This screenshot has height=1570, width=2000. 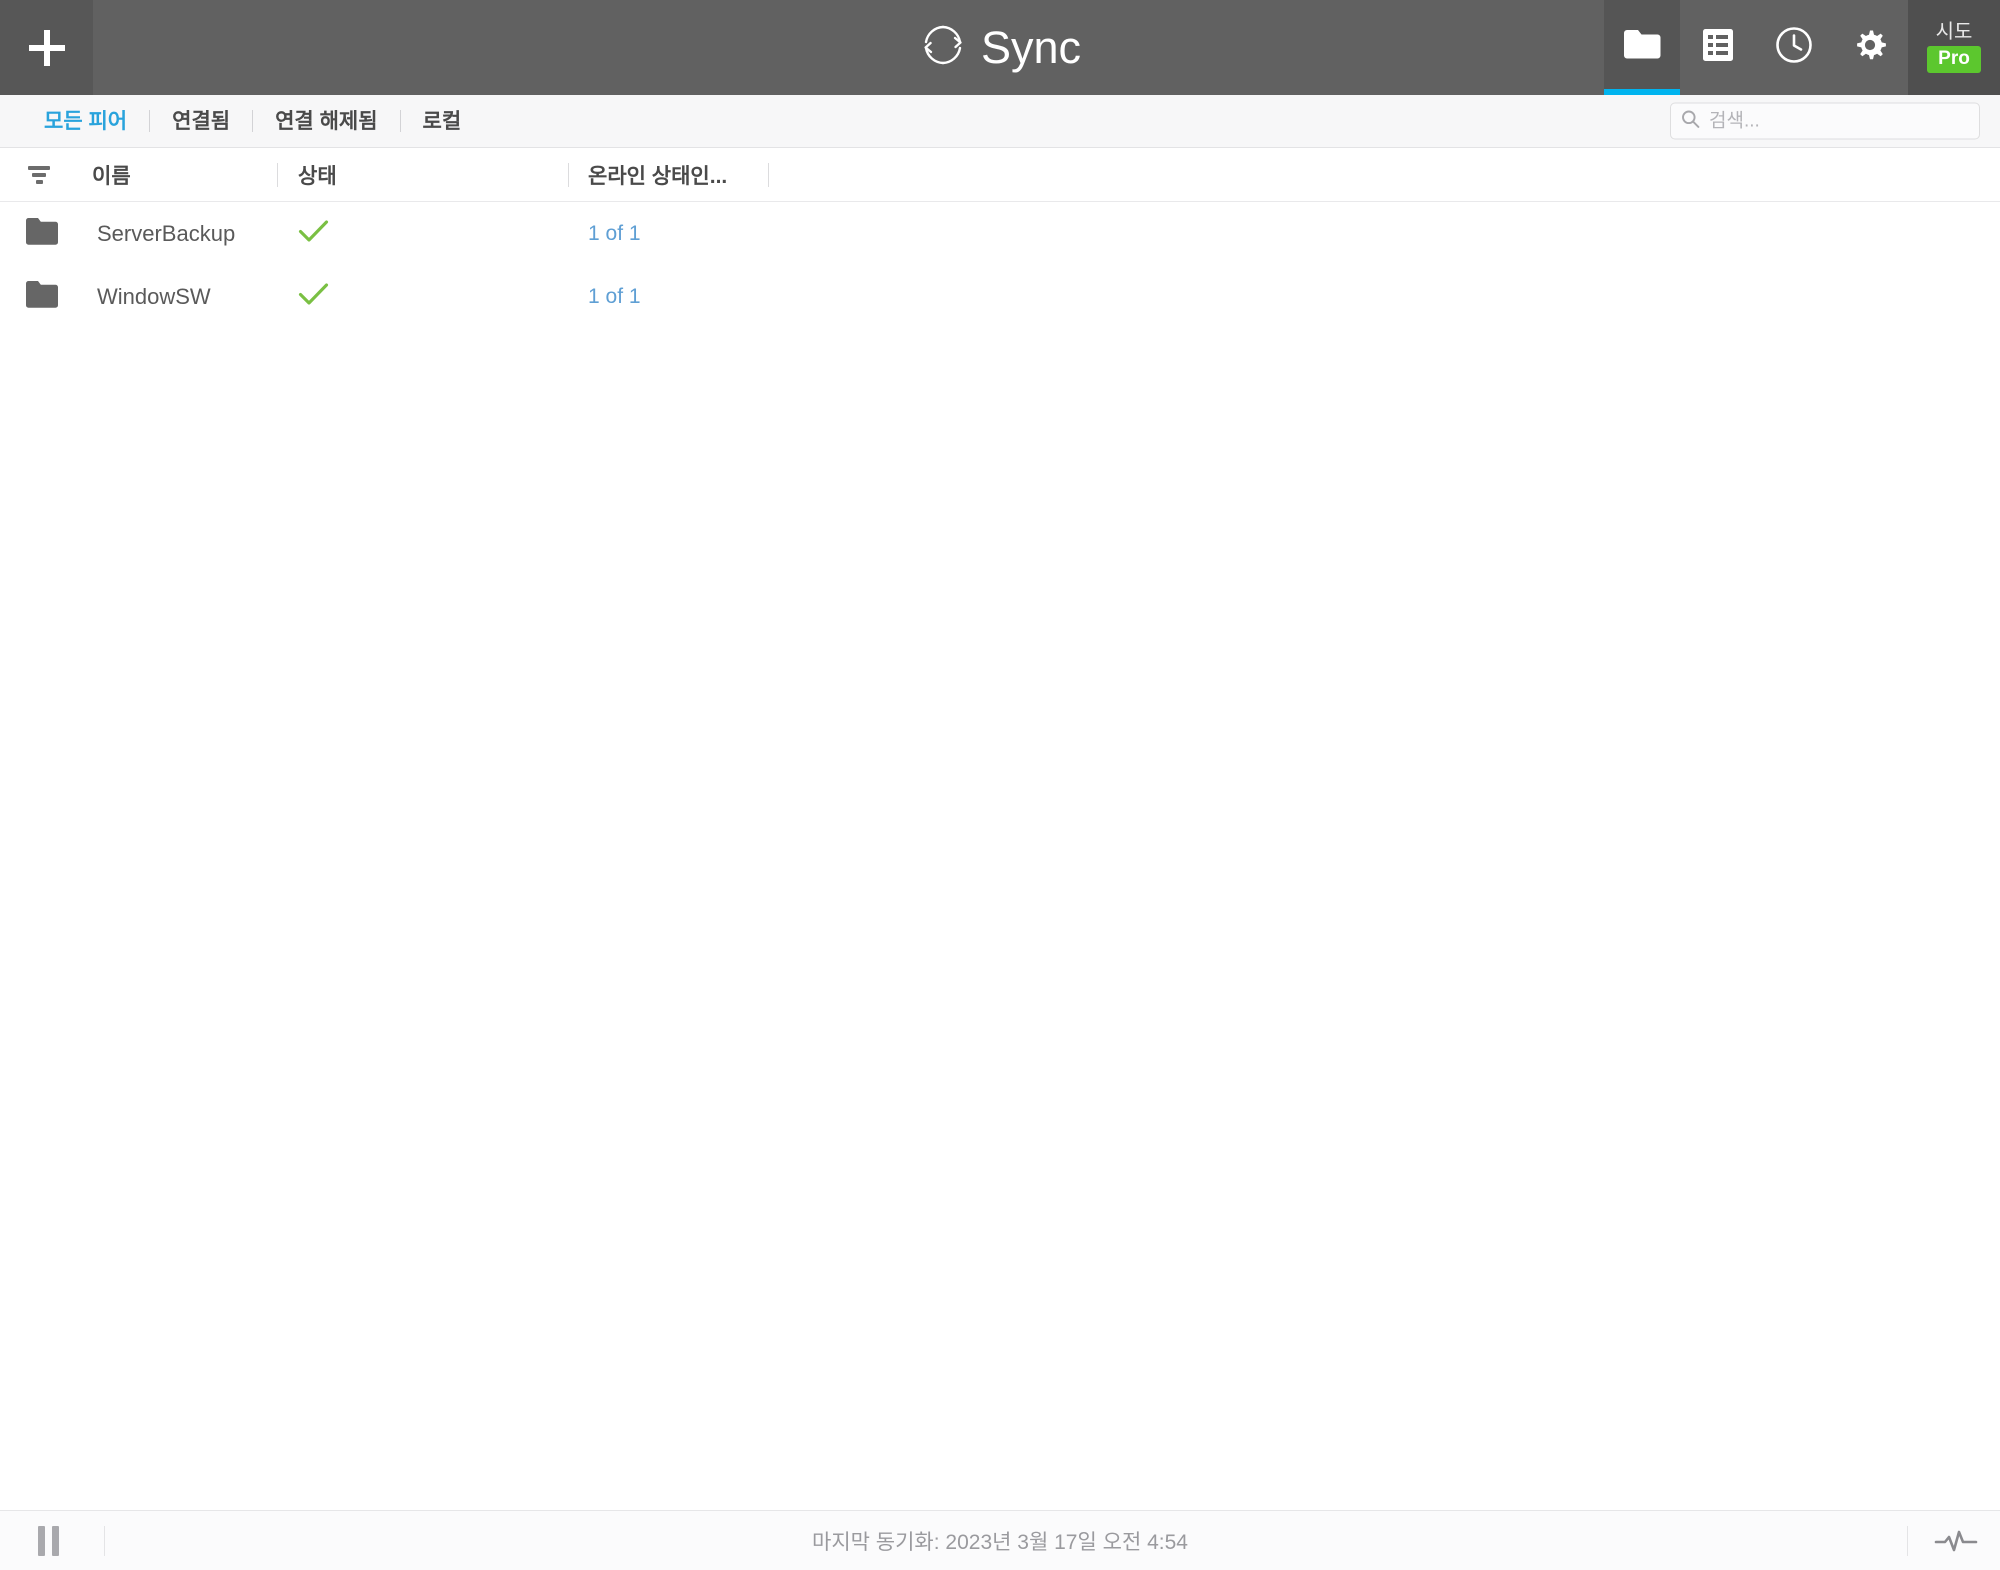 I want to click on status-bar-right, so click(x=1942, y=1540).